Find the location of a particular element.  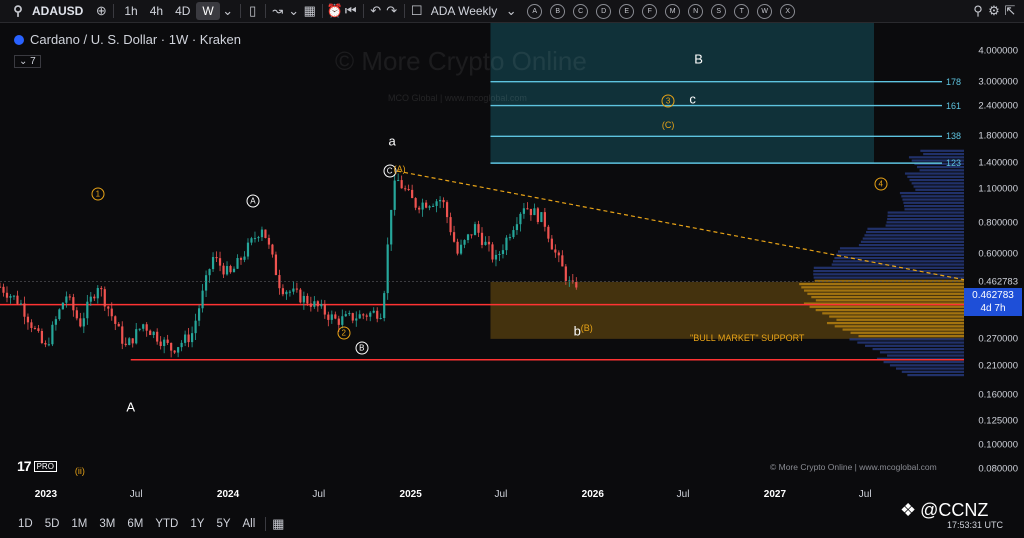

layout-checkbox-icon: ☐ is located at coordinates (417, 11).